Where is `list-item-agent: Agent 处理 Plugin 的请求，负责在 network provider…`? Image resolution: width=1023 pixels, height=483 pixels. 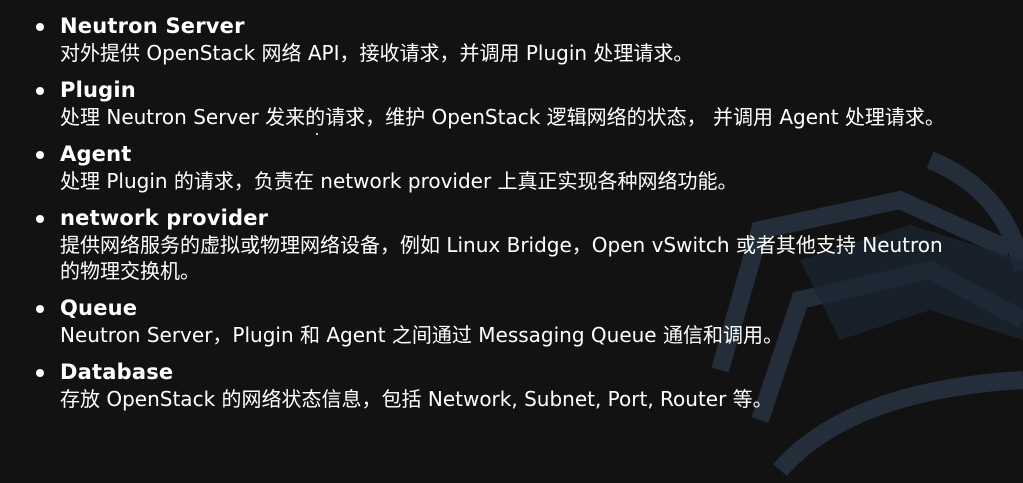
list-item-agent: Agent 处理 Plugin 的请求，负责在 network provider… is located at coordinates (511, 167).